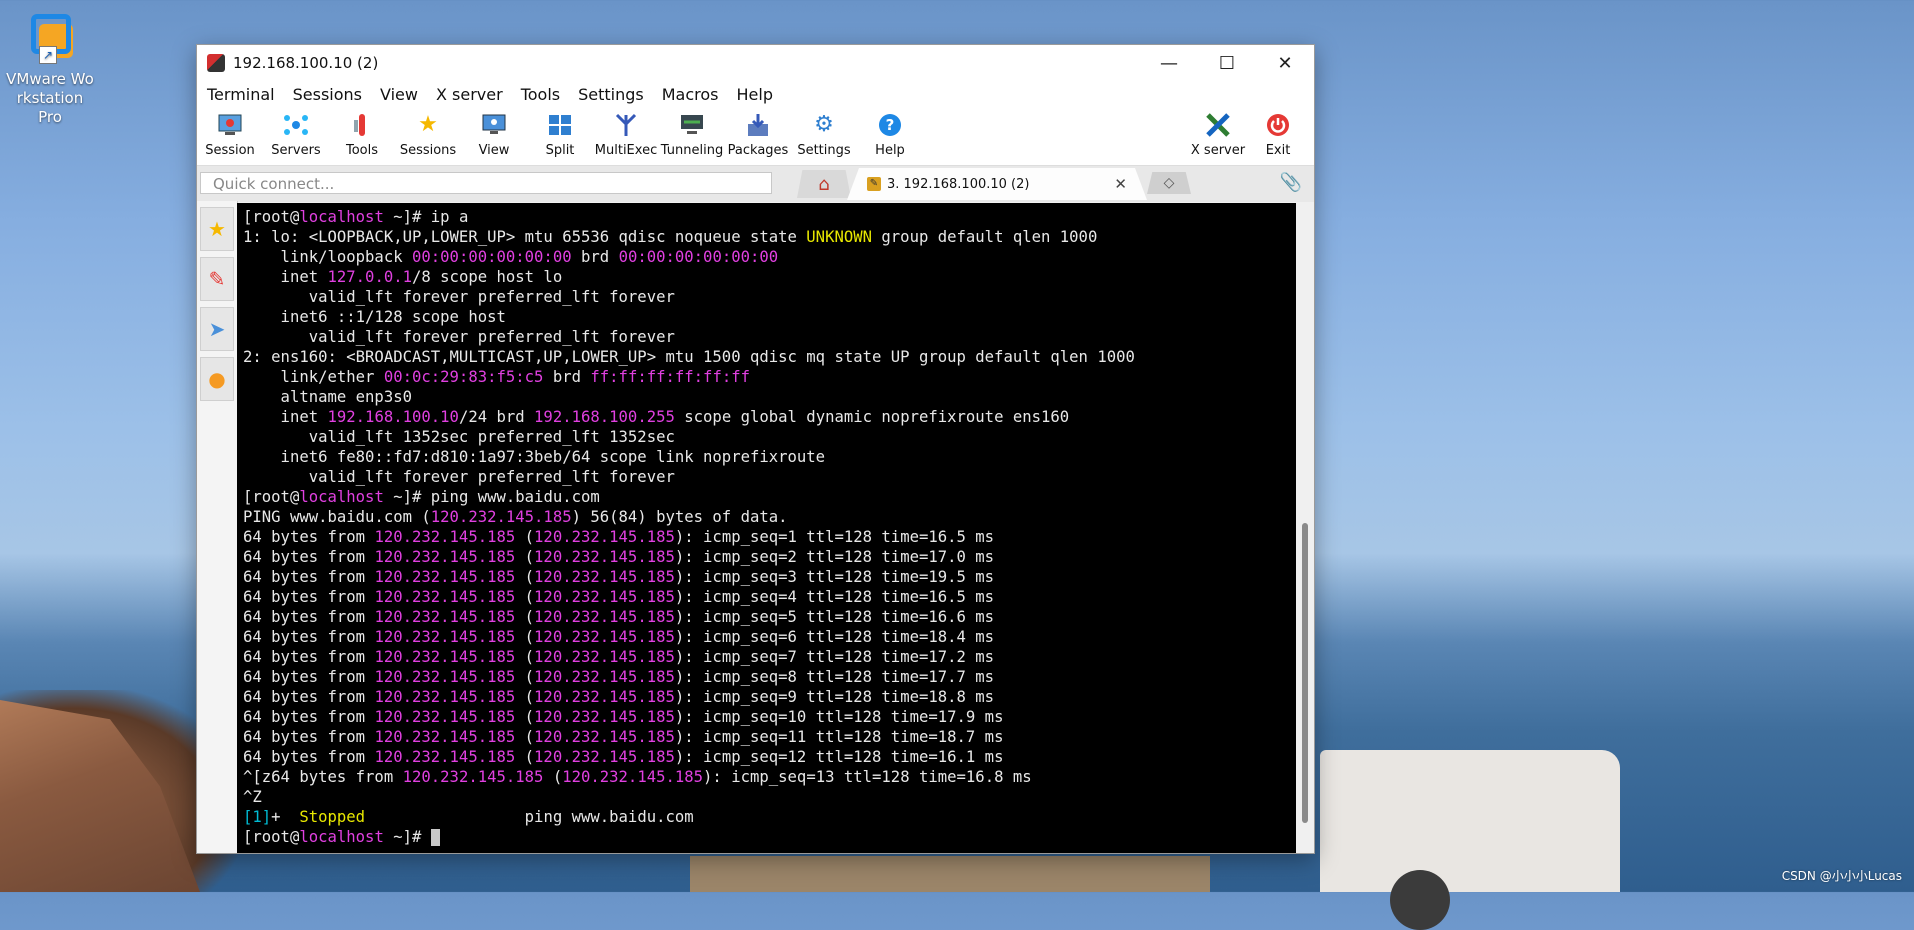 Image resolution: width=1914 pixels, height=930 pixels. I want to click on menu-terminal: Terminal, so click(243, 94).